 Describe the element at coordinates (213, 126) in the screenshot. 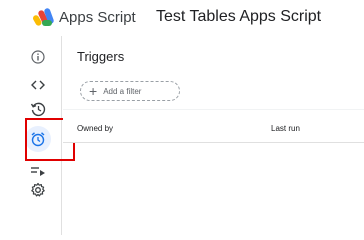

I see `table-header: Owned by Last run` at that location.